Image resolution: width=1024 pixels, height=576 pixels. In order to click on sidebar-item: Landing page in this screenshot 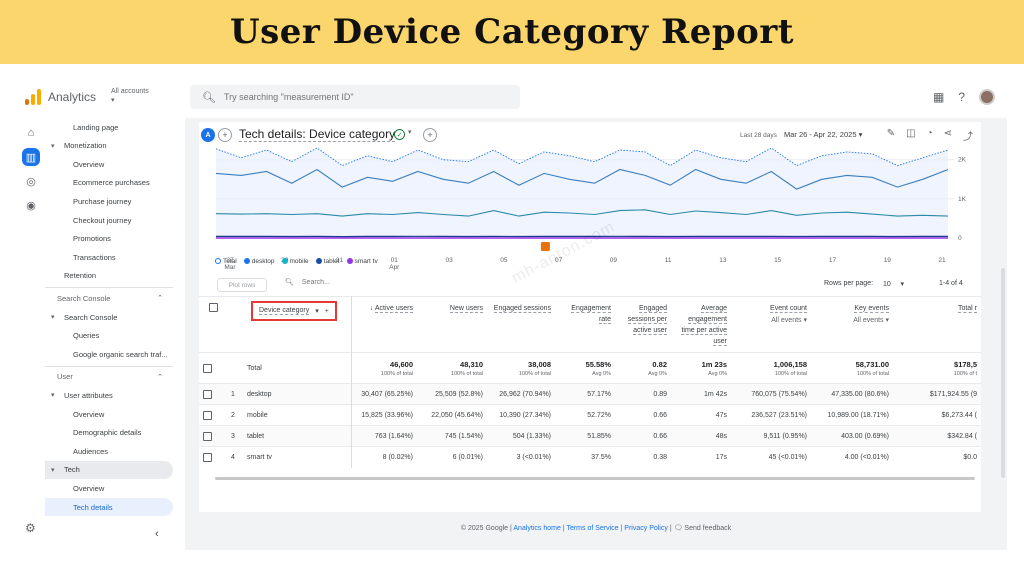, I will do `click(109, 127)`.